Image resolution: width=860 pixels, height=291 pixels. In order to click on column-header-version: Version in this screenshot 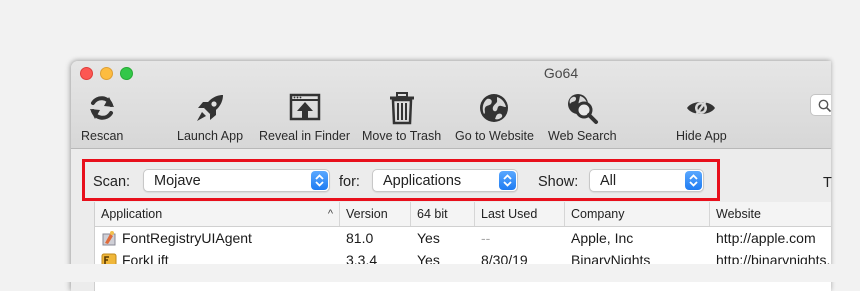, I will do `click(375, 214)`.